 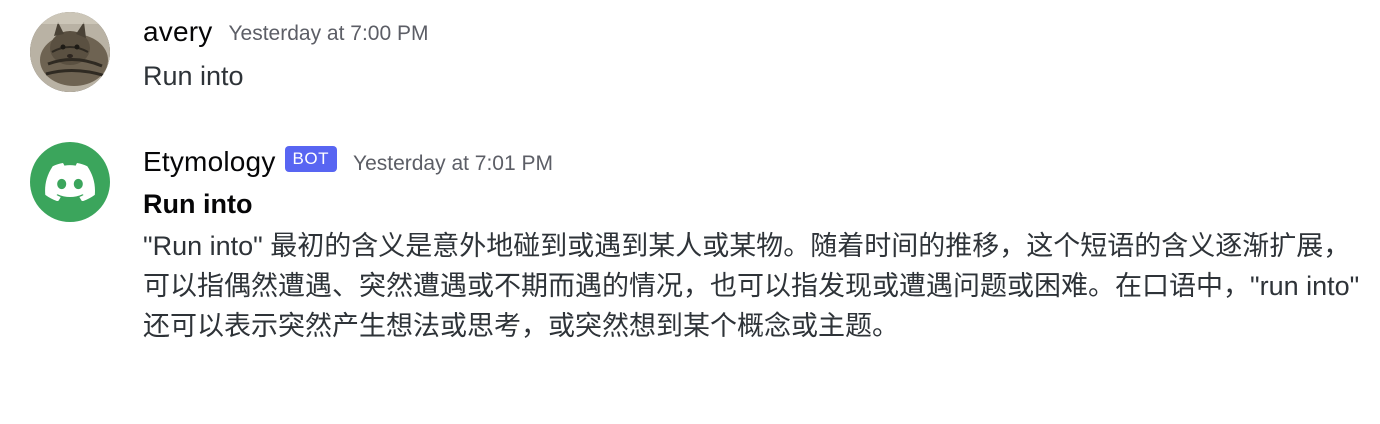 What do you see at coordinates (177, 32) in the screenshot?
I see `username: avery` at bounding box center [177, 32].